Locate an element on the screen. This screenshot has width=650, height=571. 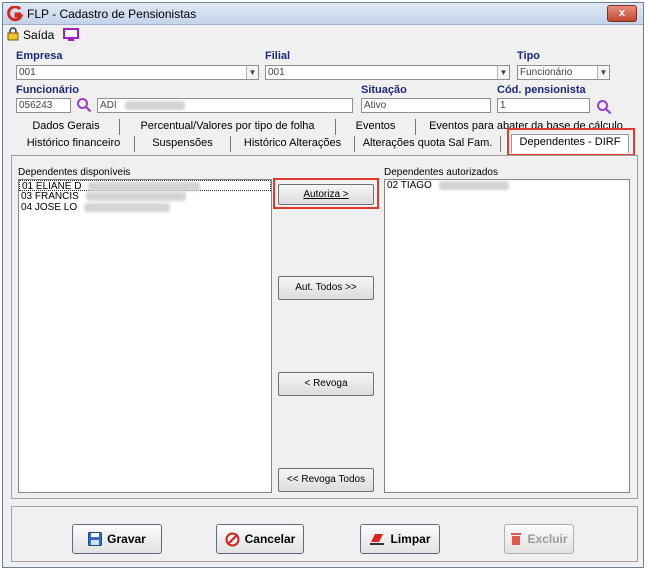
clear-button: Limpar is located at coordinates (400, 539).